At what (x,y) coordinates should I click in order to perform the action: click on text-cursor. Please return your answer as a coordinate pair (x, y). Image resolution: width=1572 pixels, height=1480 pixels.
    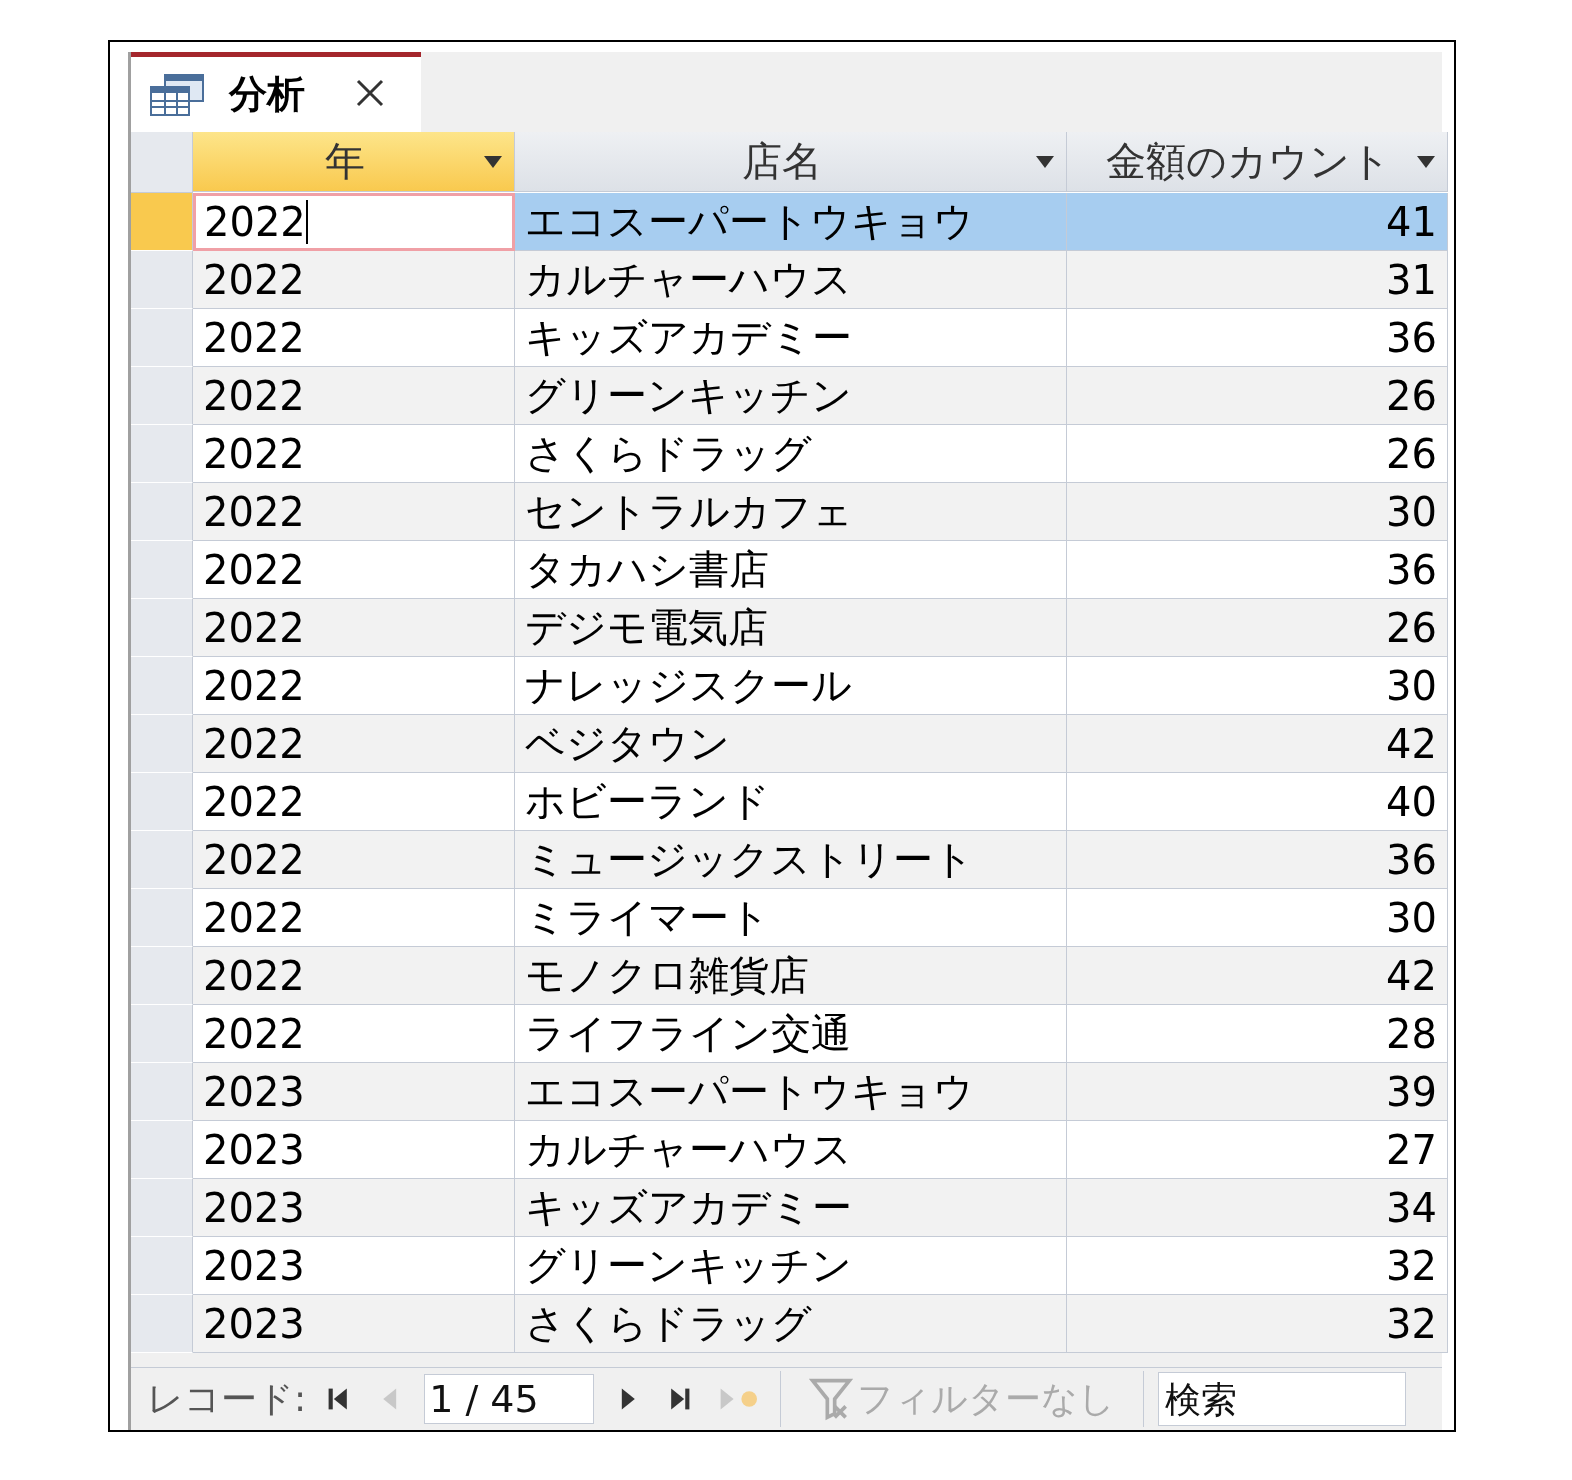
    Looking at the image, I should click on (306, 222).